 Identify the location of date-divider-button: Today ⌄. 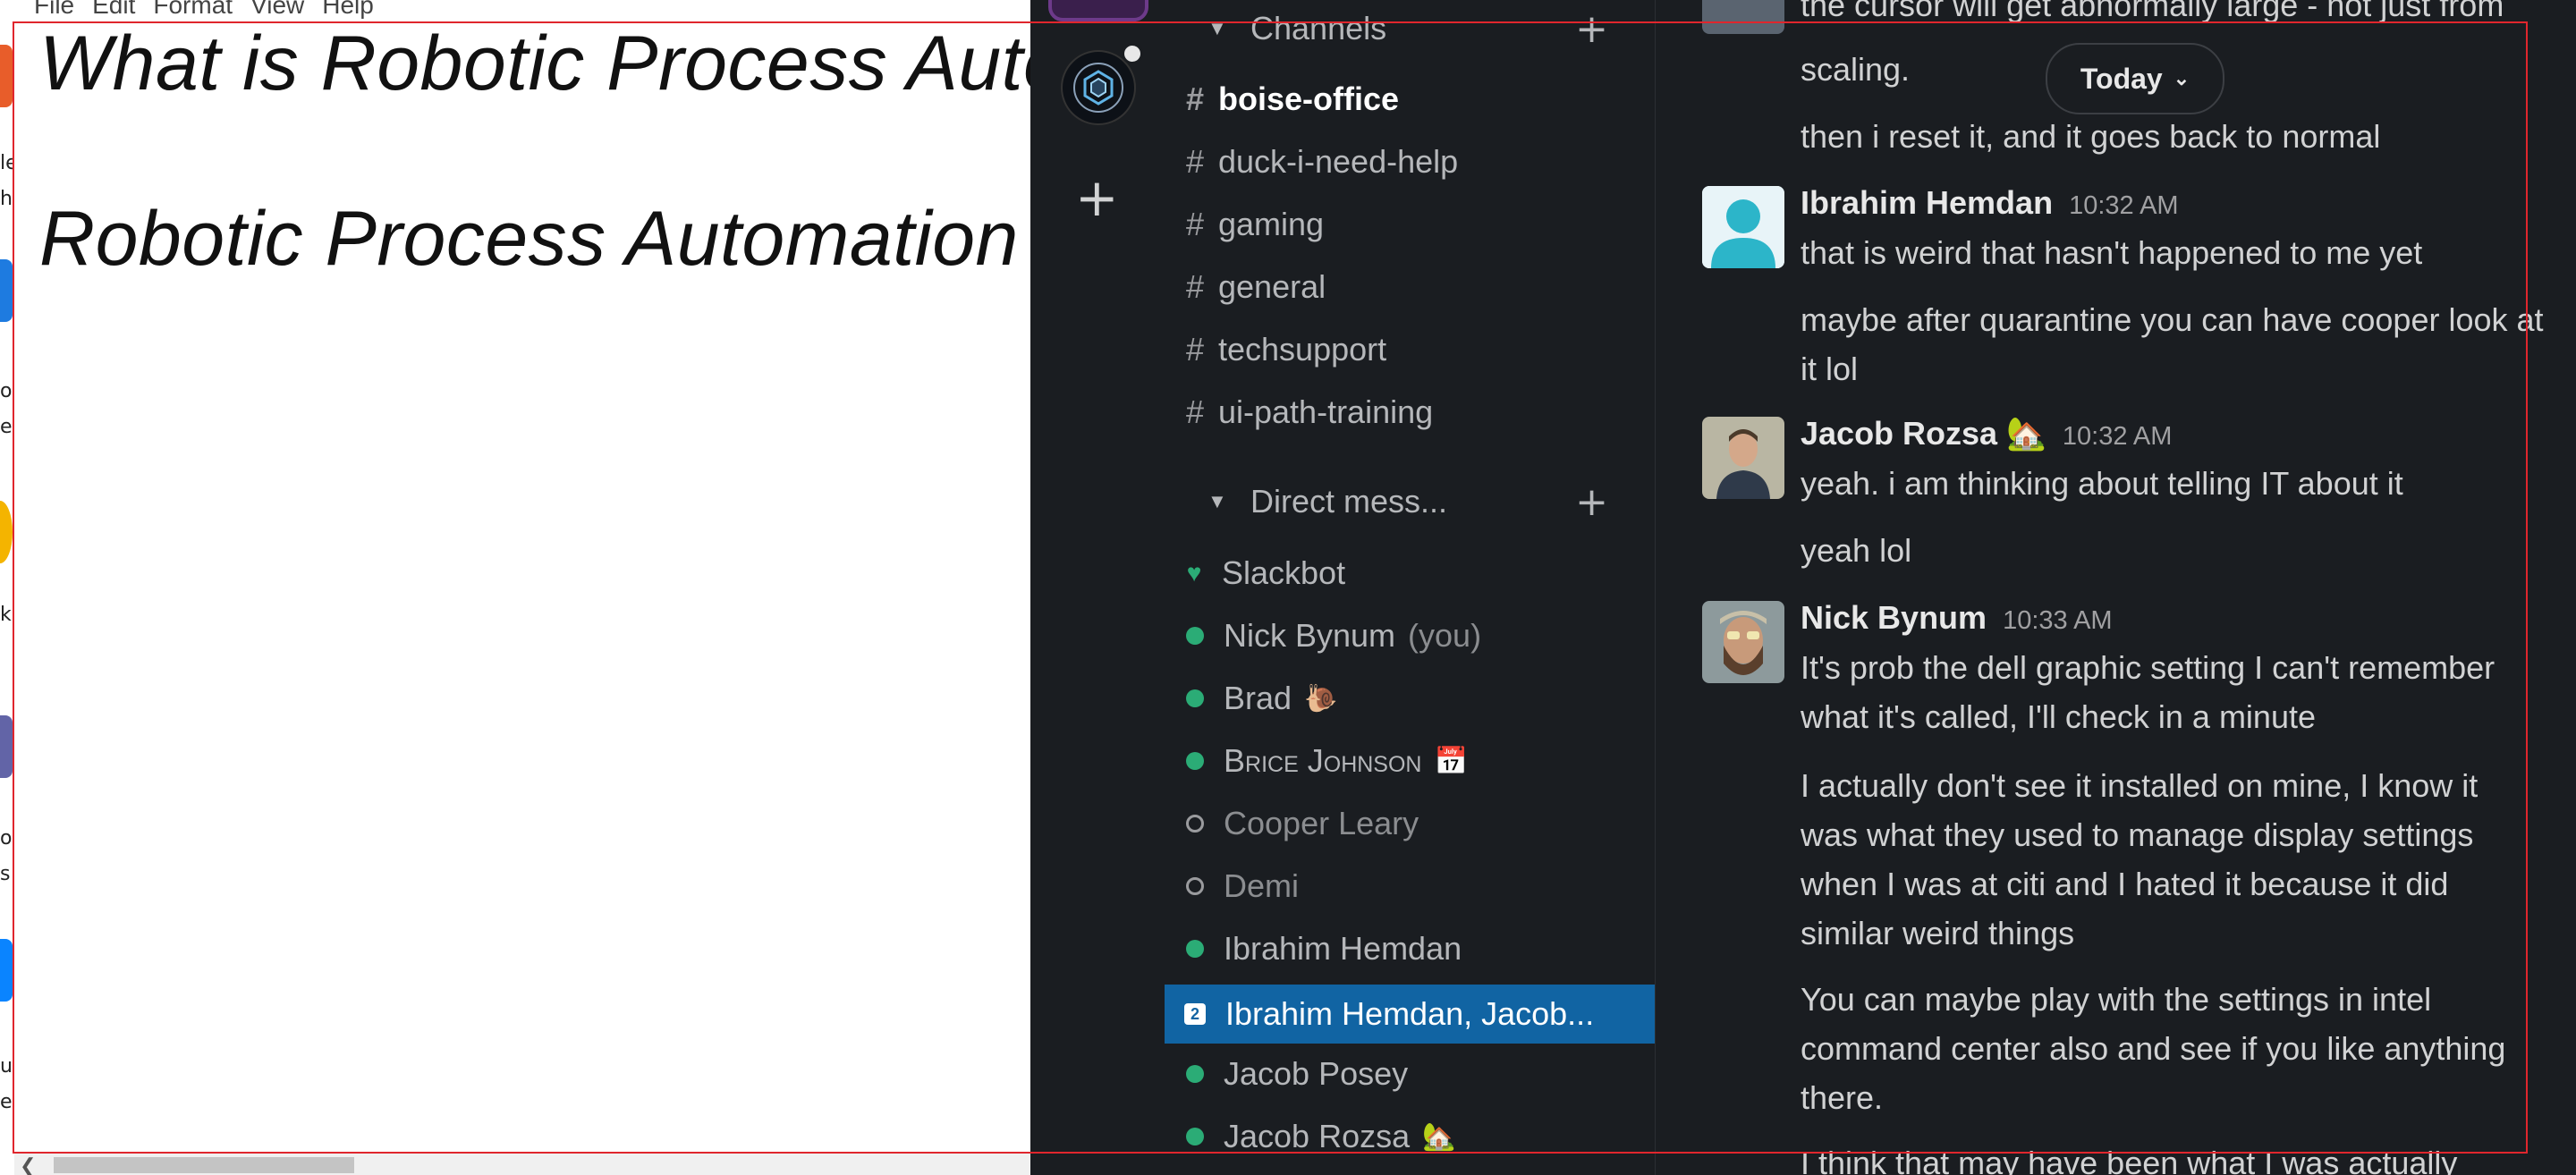
(2135, 79).